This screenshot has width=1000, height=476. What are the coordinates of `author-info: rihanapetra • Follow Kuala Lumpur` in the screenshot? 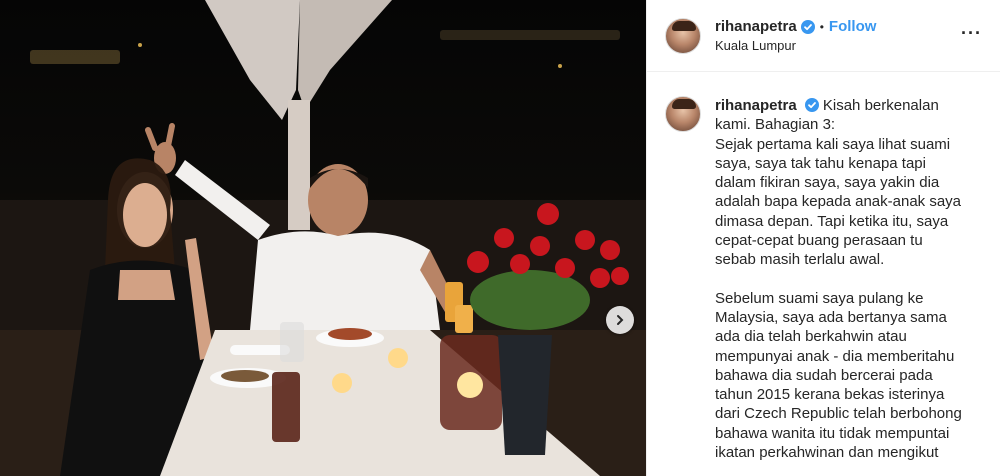 It's located at (795, 35).